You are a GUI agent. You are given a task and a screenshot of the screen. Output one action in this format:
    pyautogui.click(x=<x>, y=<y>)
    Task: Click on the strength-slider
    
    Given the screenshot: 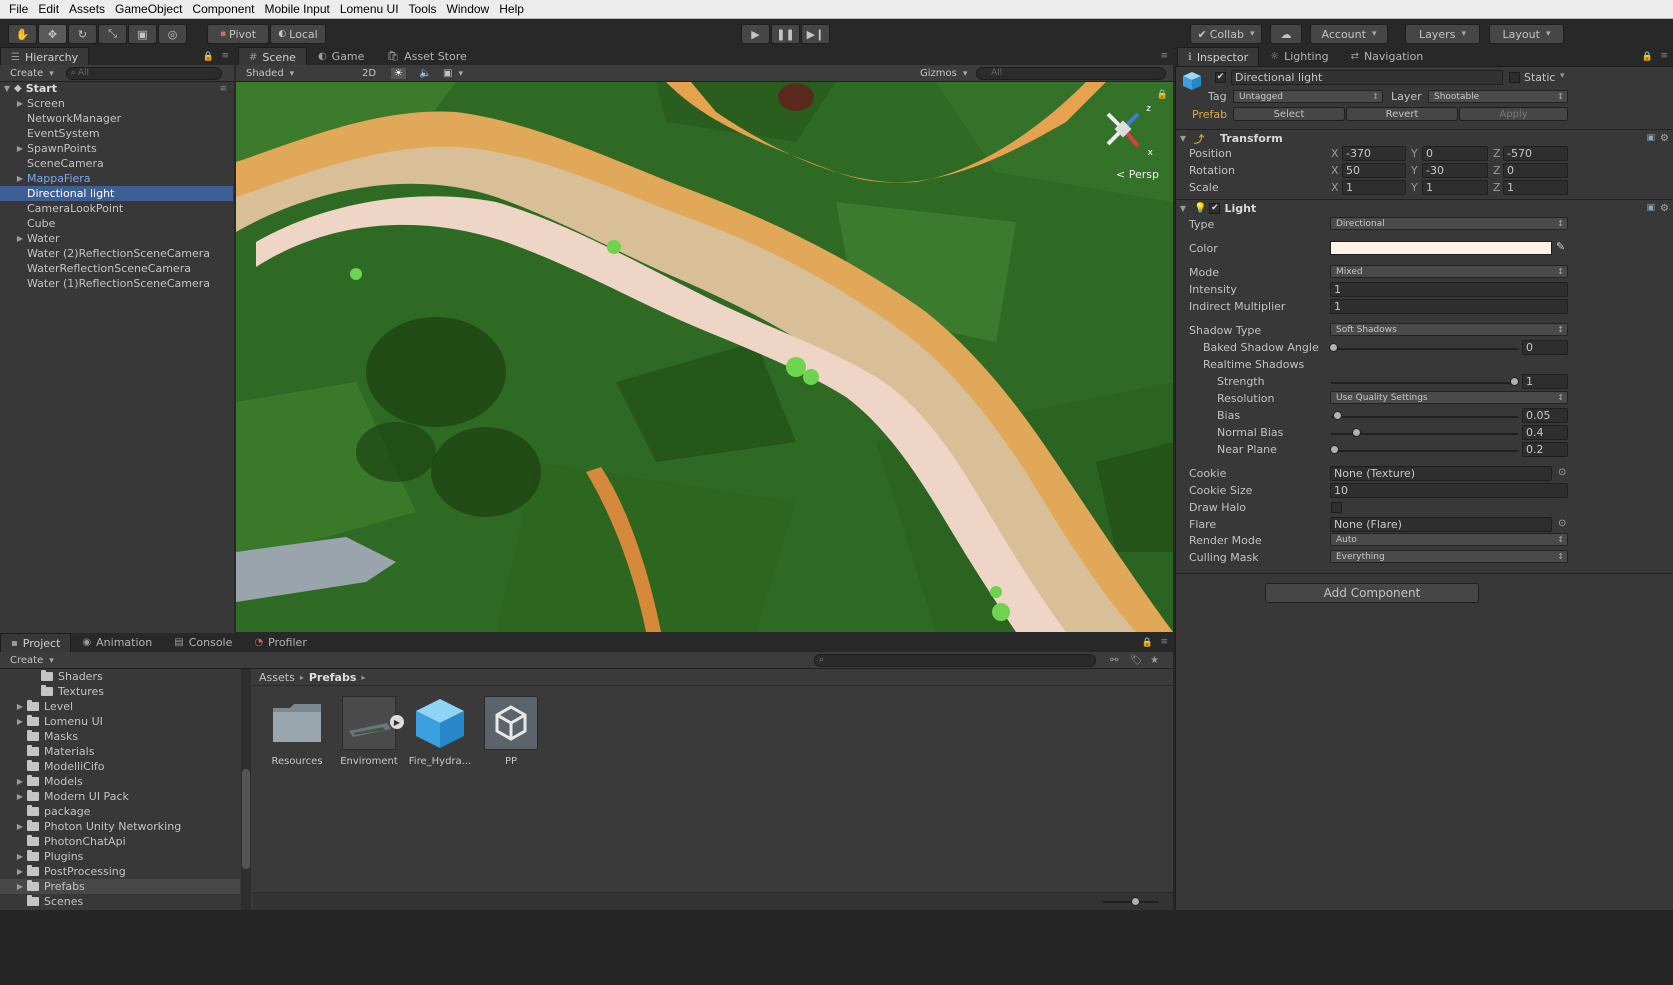 What is the action you would take?
    pyautogui.click(x=1424, y=383)
    